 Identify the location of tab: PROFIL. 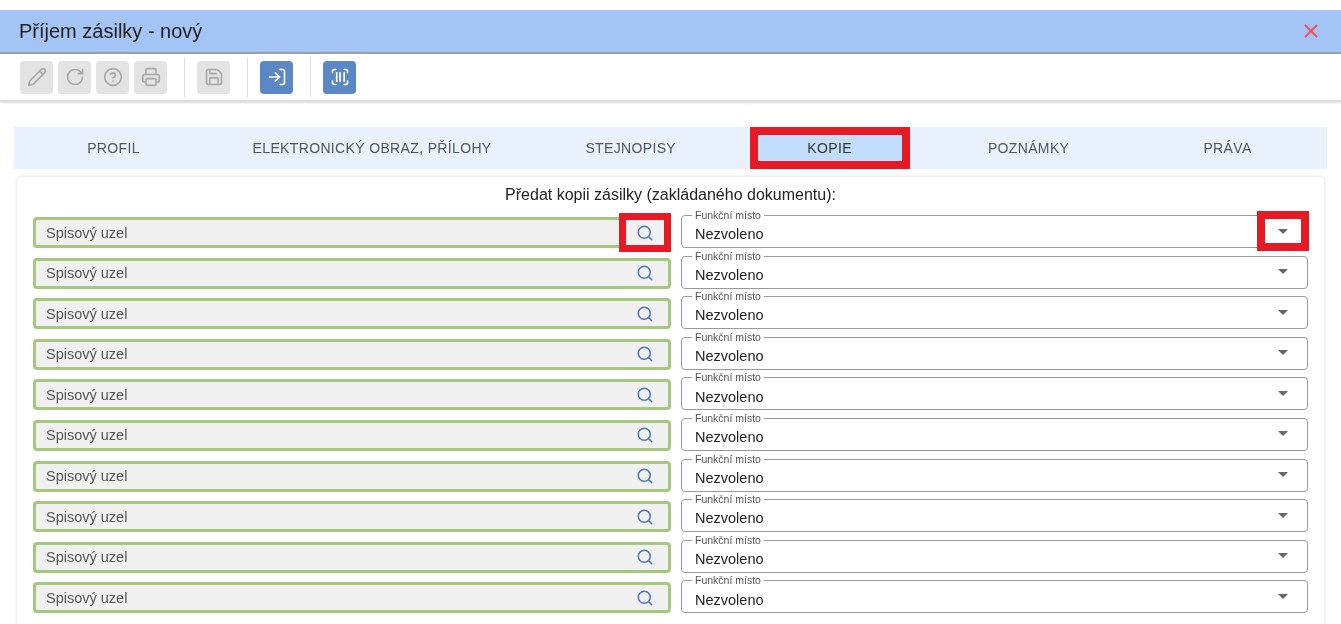
(113, 148).